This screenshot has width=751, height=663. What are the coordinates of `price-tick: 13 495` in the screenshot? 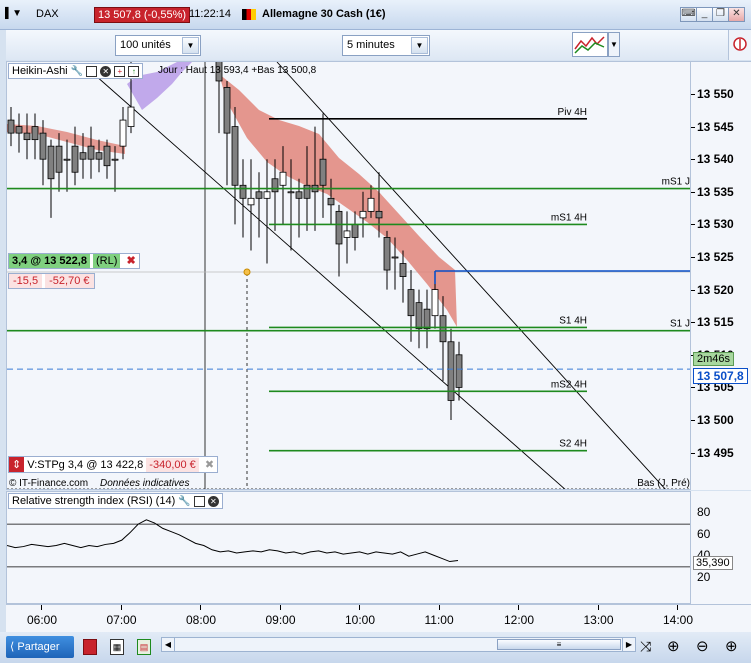 It's located at (715, 452).